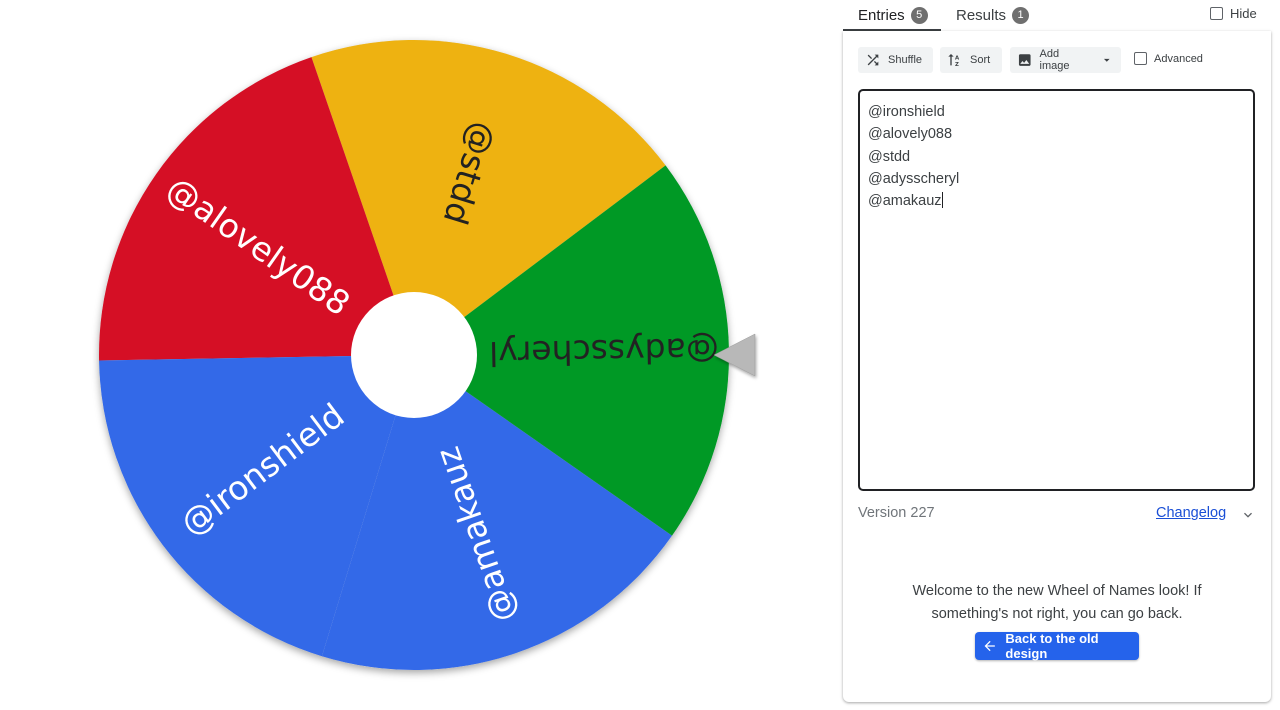 The image size is (1280, 710). I want to click on advanced-checkbox-box, so click(1140, 58).